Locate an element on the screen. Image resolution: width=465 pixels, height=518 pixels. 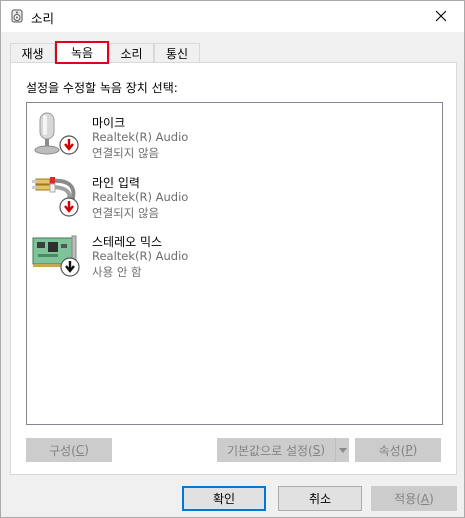
ok-button: 확인 is located at coordinates (224, 498).